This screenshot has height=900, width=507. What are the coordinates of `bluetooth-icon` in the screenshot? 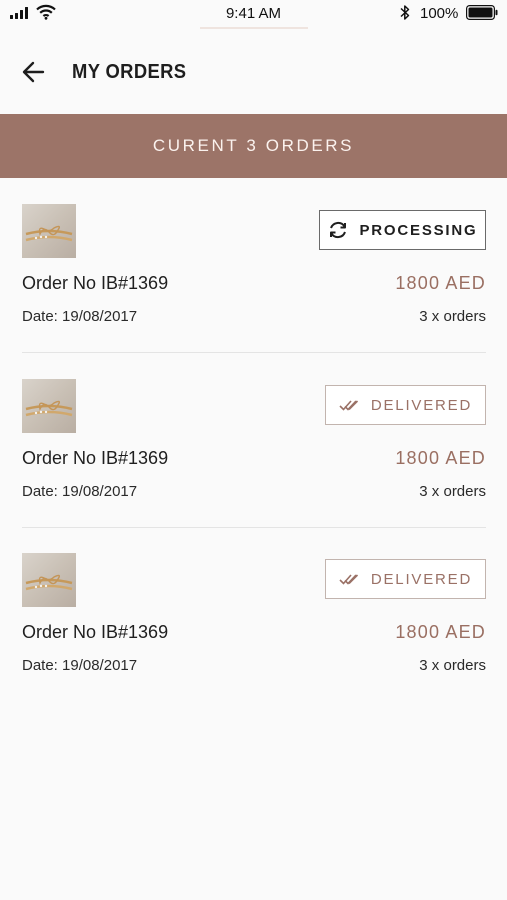 It's located at (405, 12).